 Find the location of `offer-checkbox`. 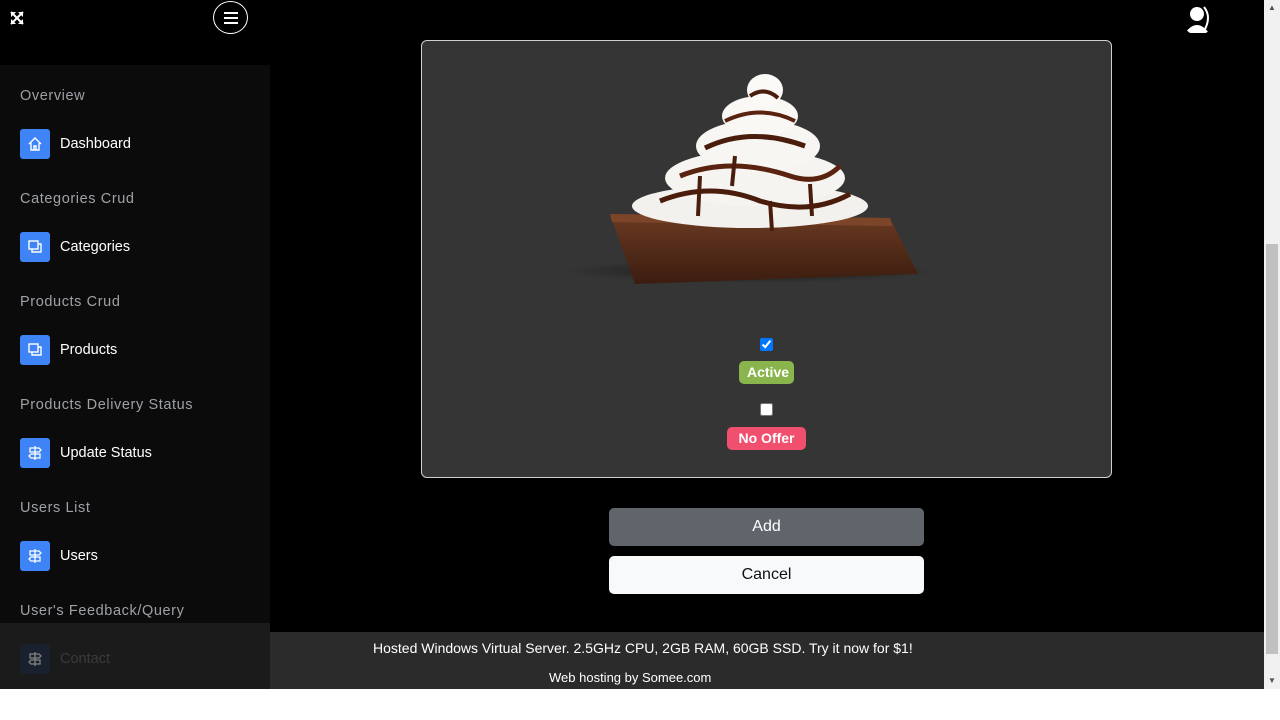

offer-checkbox is located at coordinates (766, 409).